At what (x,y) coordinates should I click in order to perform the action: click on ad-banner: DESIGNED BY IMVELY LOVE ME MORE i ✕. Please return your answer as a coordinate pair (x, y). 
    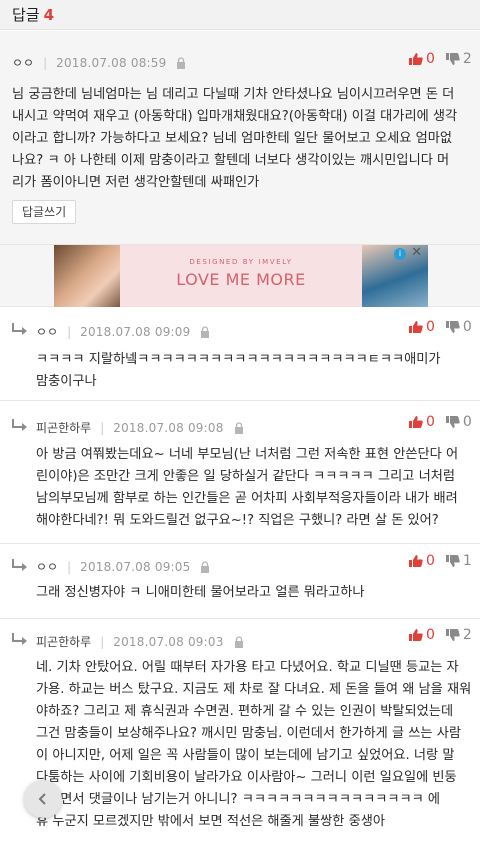
    Looking at the image, I should click on (241, 276).